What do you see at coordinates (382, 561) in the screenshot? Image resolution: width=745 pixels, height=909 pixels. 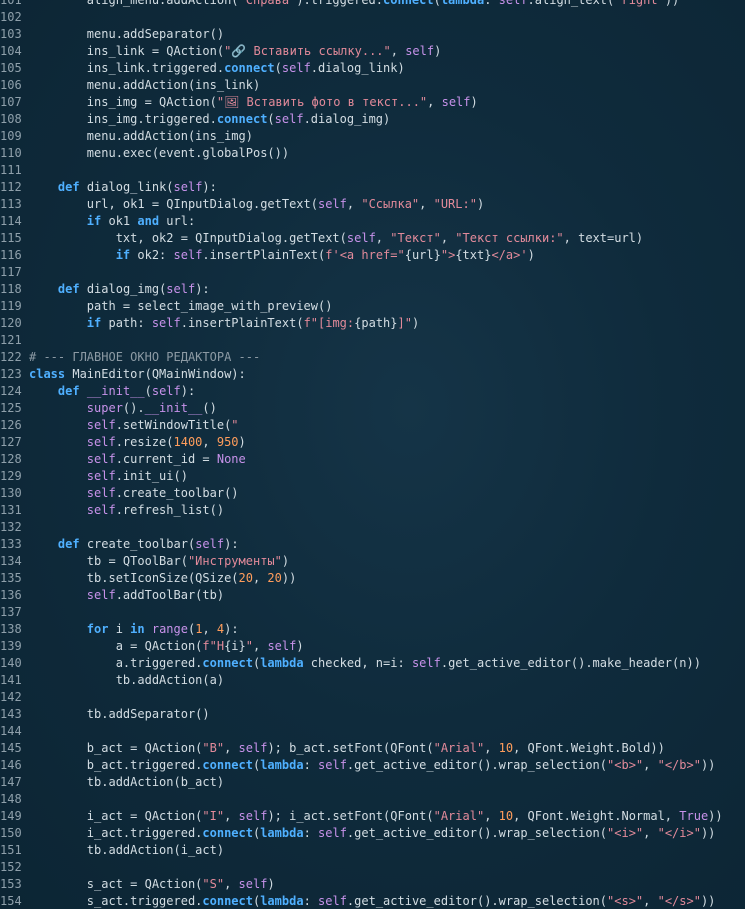 I see `line-code: tb = QToolBar("Инструменты")` at bounding box center [382, 561].